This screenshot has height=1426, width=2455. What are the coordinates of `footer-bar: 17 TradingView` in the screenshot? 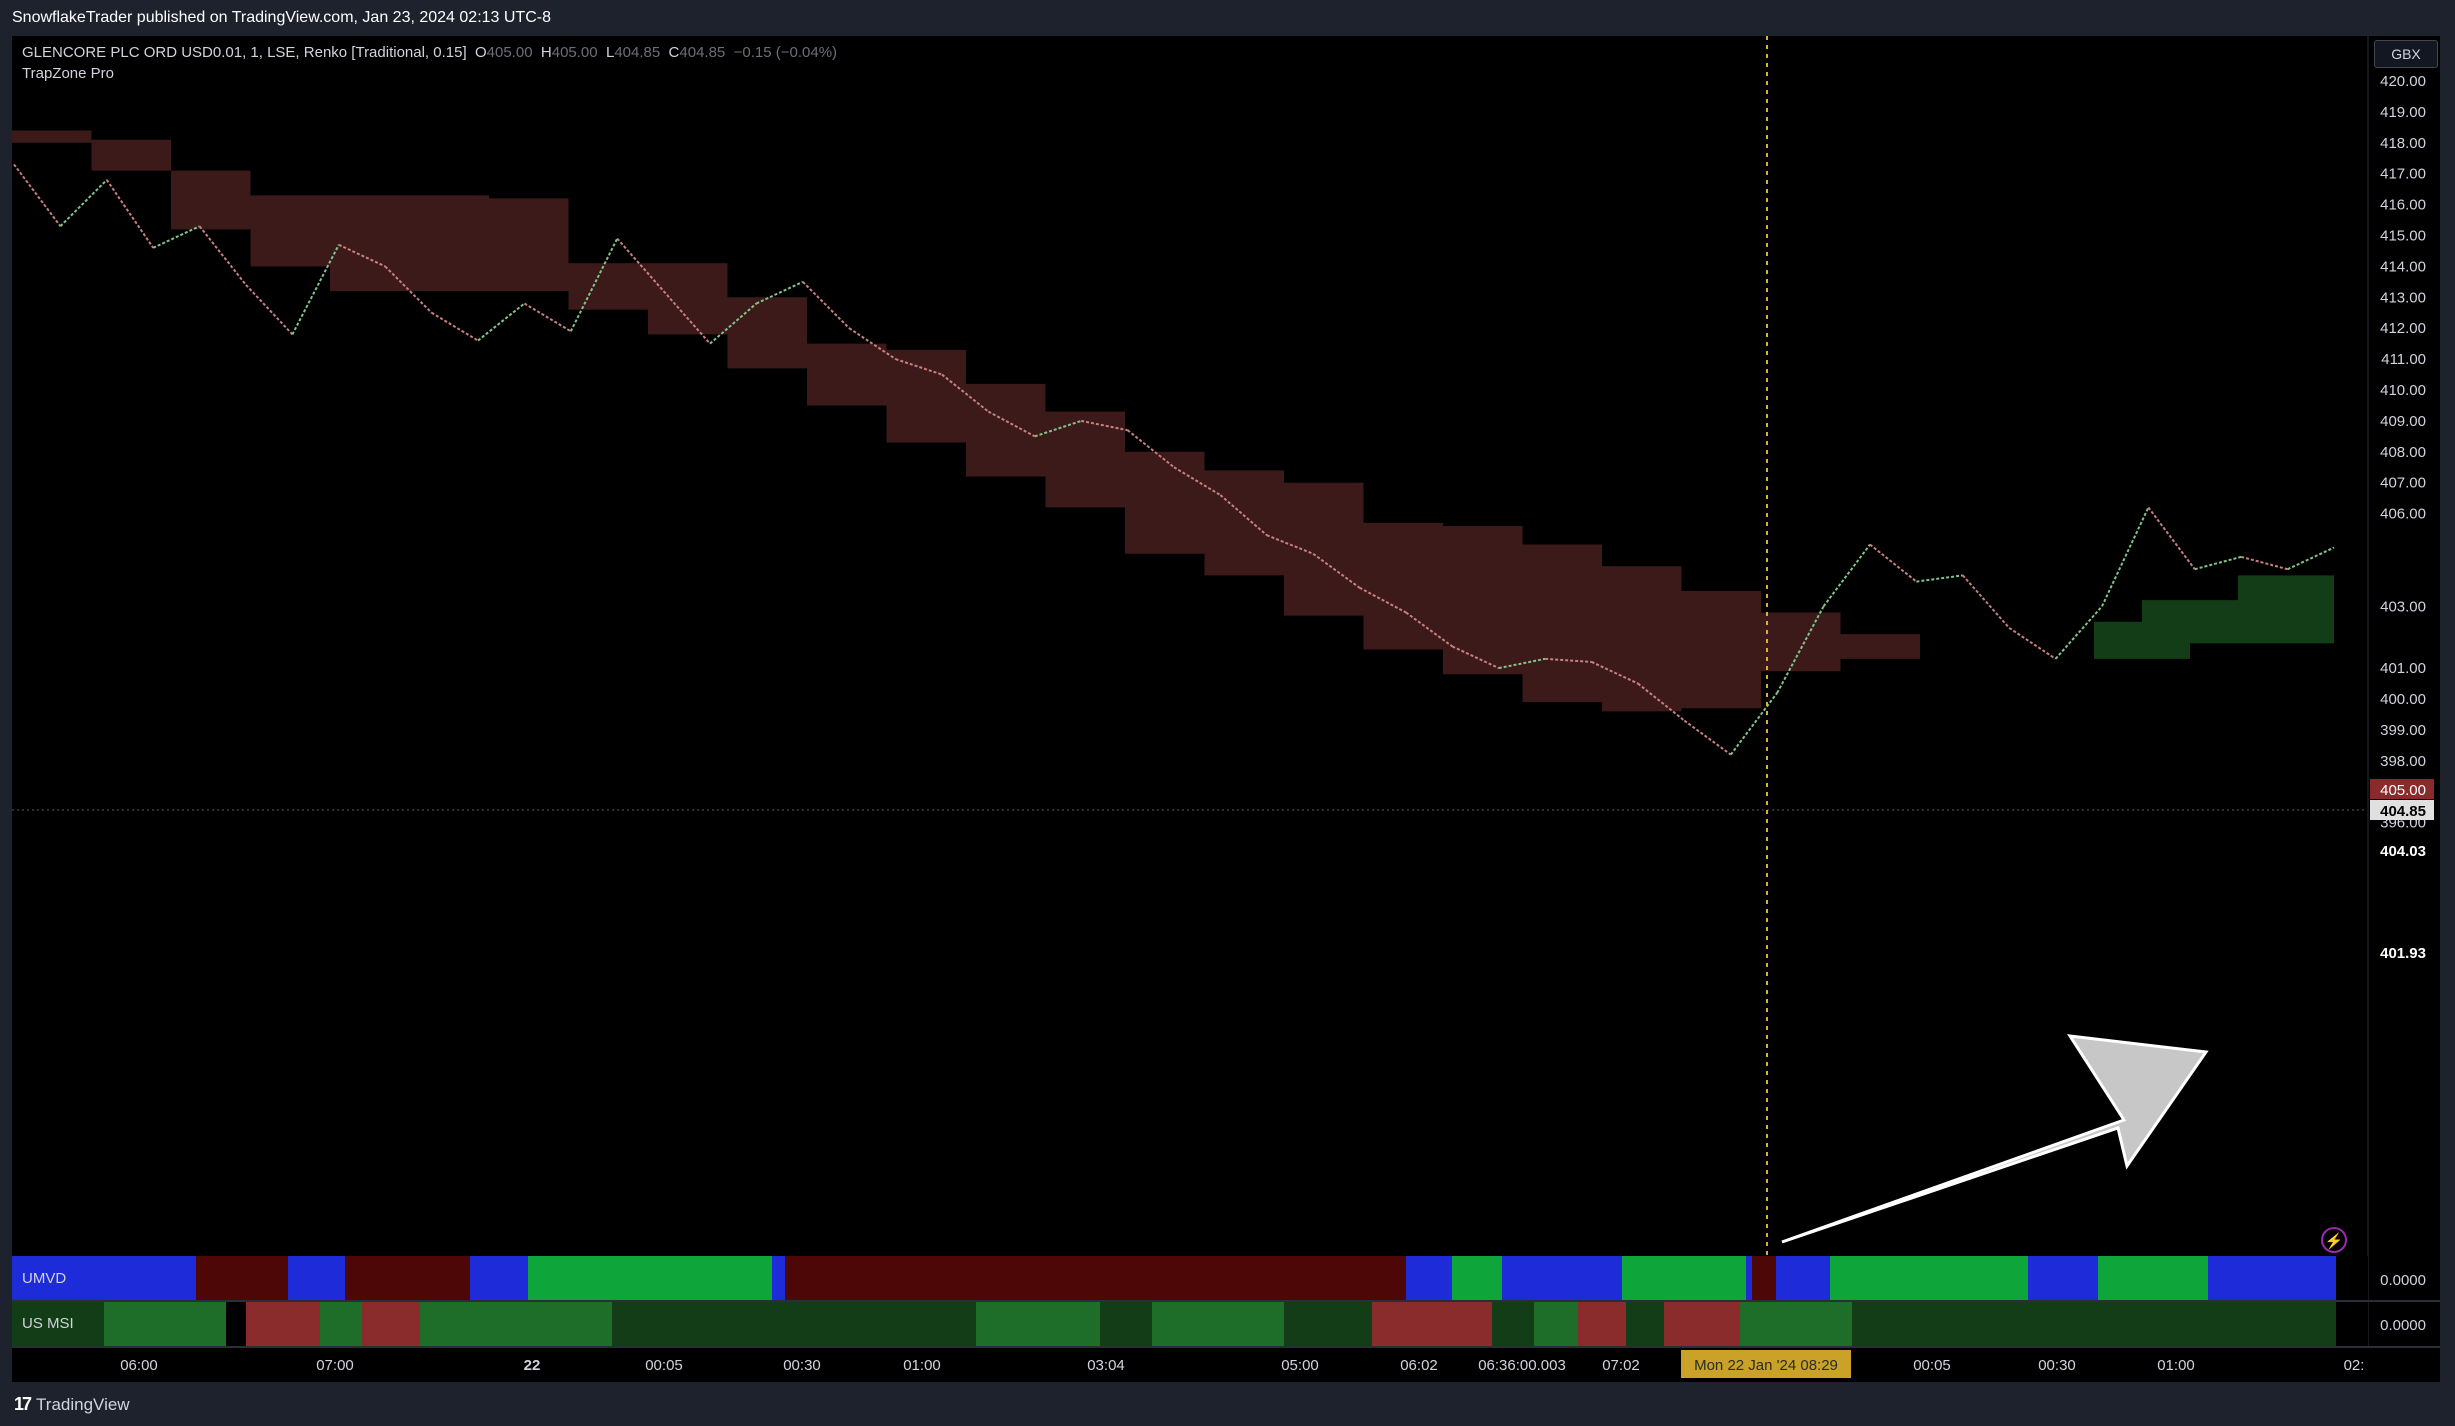 It's located at (1227, 1404).